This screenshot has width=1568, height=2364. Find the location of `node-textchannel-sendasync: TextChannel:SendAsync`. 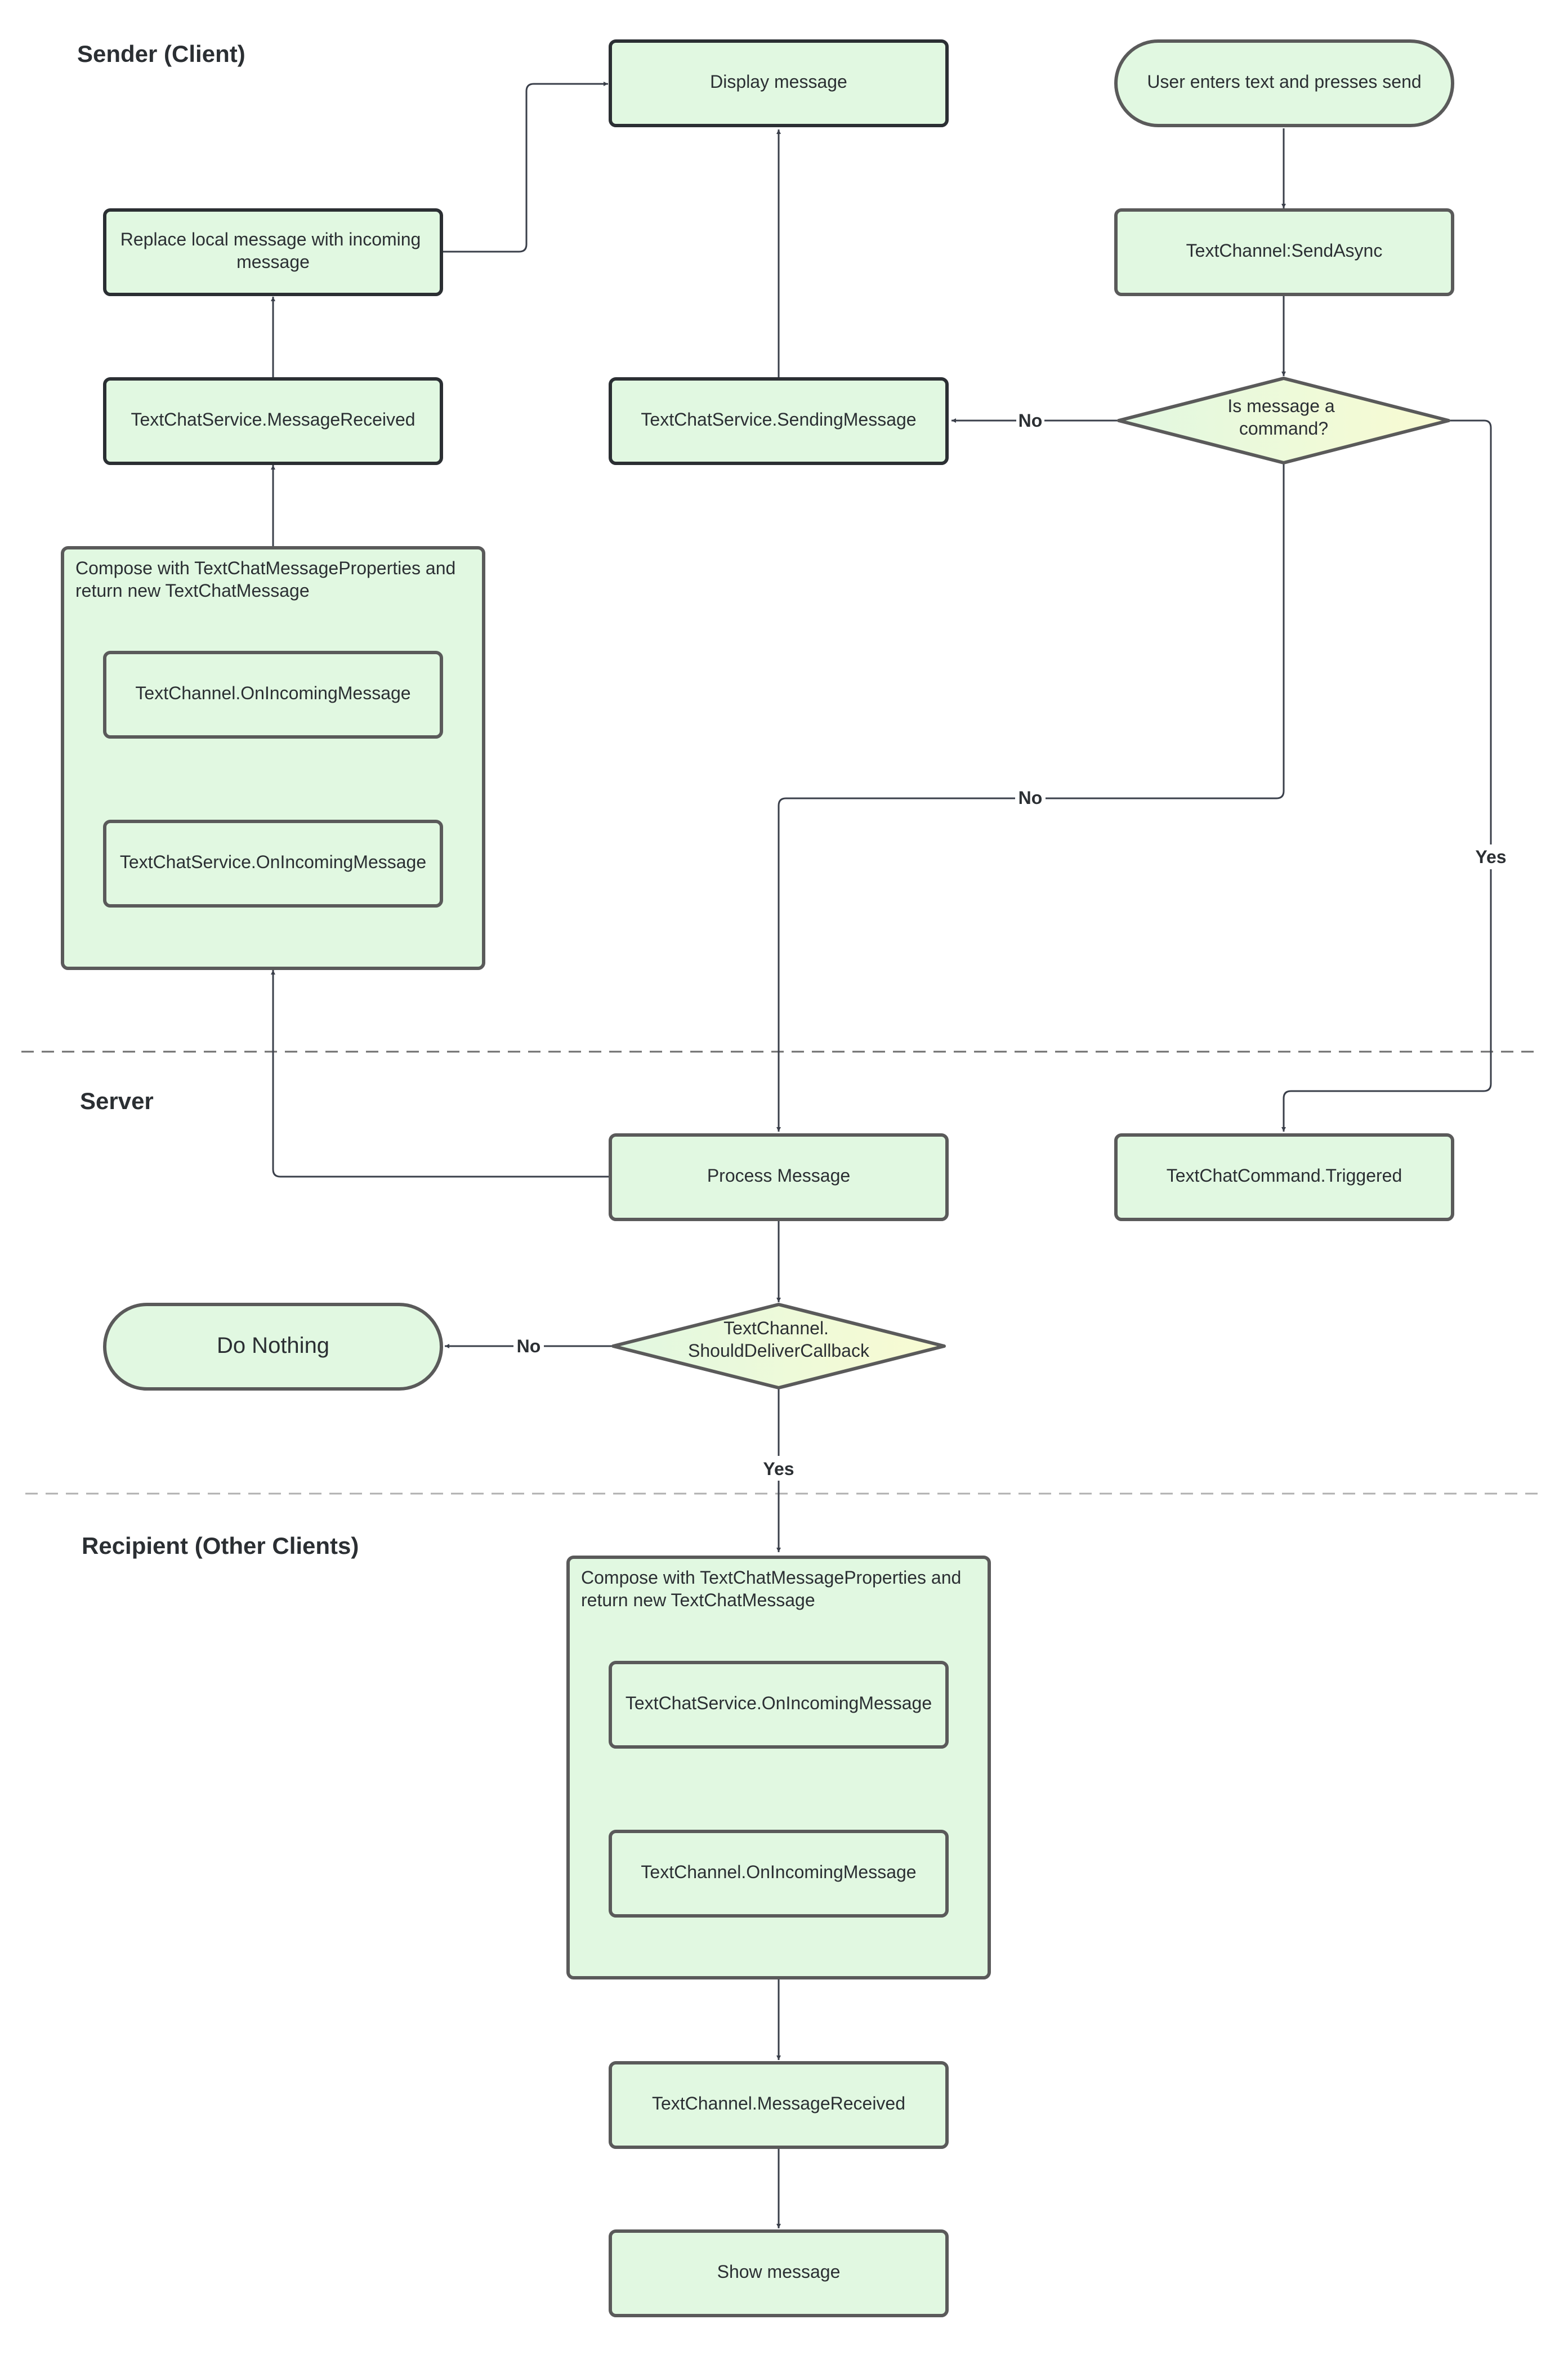

node-textchannel-sendasync: TextChannel:SendAsync is located at coordinates (1284, 252).